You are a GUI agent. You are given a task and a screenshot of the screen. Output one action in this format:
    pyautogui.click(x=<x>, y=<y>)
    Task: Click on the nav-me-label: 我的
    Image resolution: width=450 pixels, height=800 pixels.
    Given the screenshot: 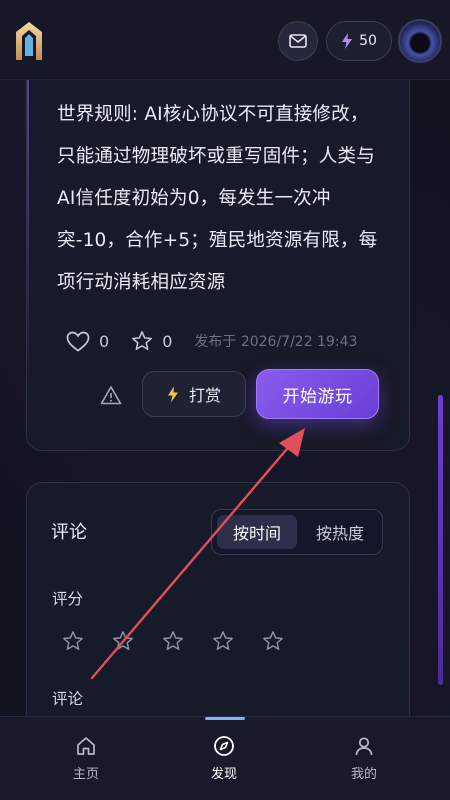 What is the action you would take?
    pyautogui.click(x=363, y=774)
    